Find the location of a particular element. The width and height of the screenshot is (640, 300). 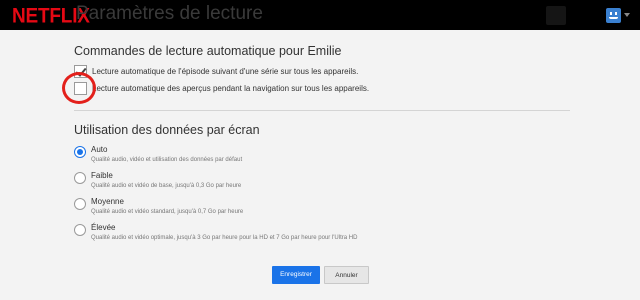

radio-medium is located at coordinates (80, 204).